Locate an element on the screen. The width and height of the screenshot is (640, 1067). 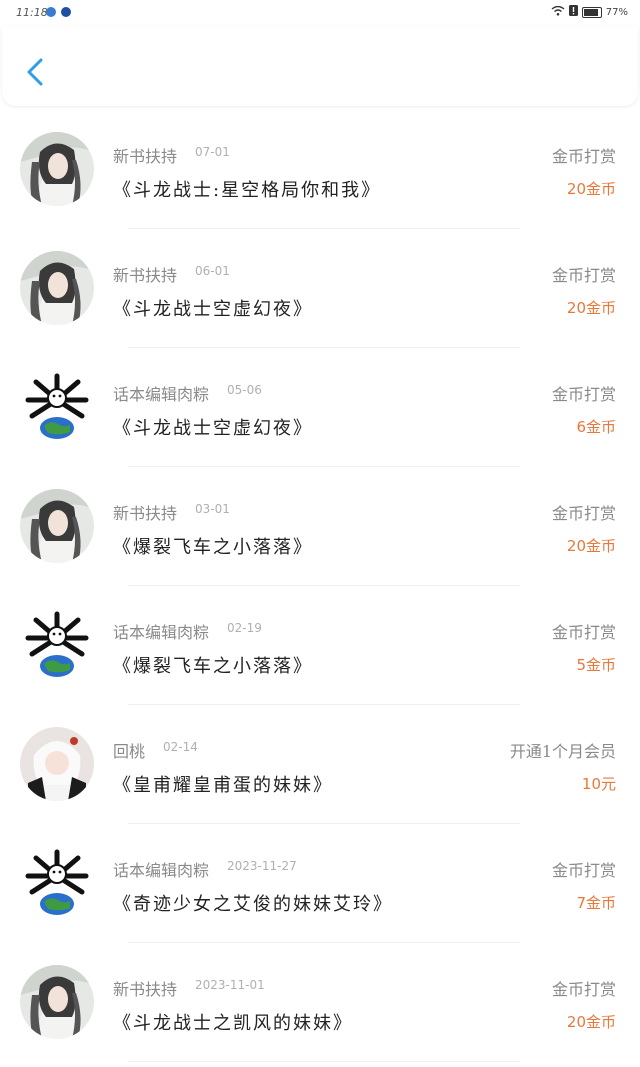
battery-level: 77% is located at coordinates (616, 12).